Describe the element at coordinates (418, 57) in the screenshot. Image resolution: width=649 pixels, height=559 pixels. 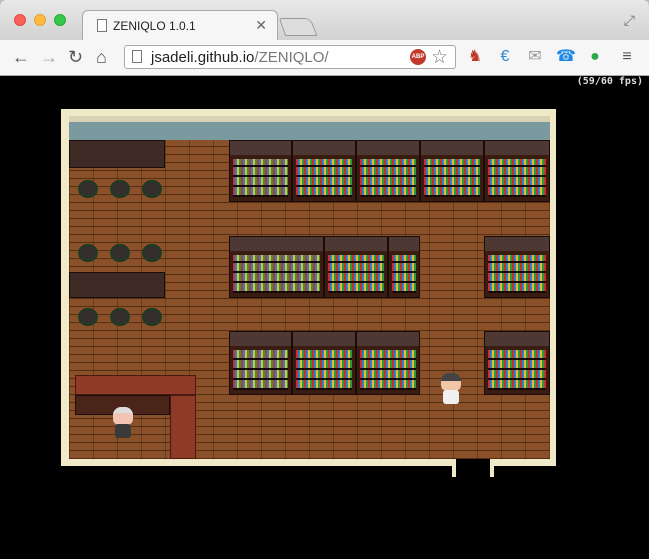
I see `adblock-icon: ABP` at that location.